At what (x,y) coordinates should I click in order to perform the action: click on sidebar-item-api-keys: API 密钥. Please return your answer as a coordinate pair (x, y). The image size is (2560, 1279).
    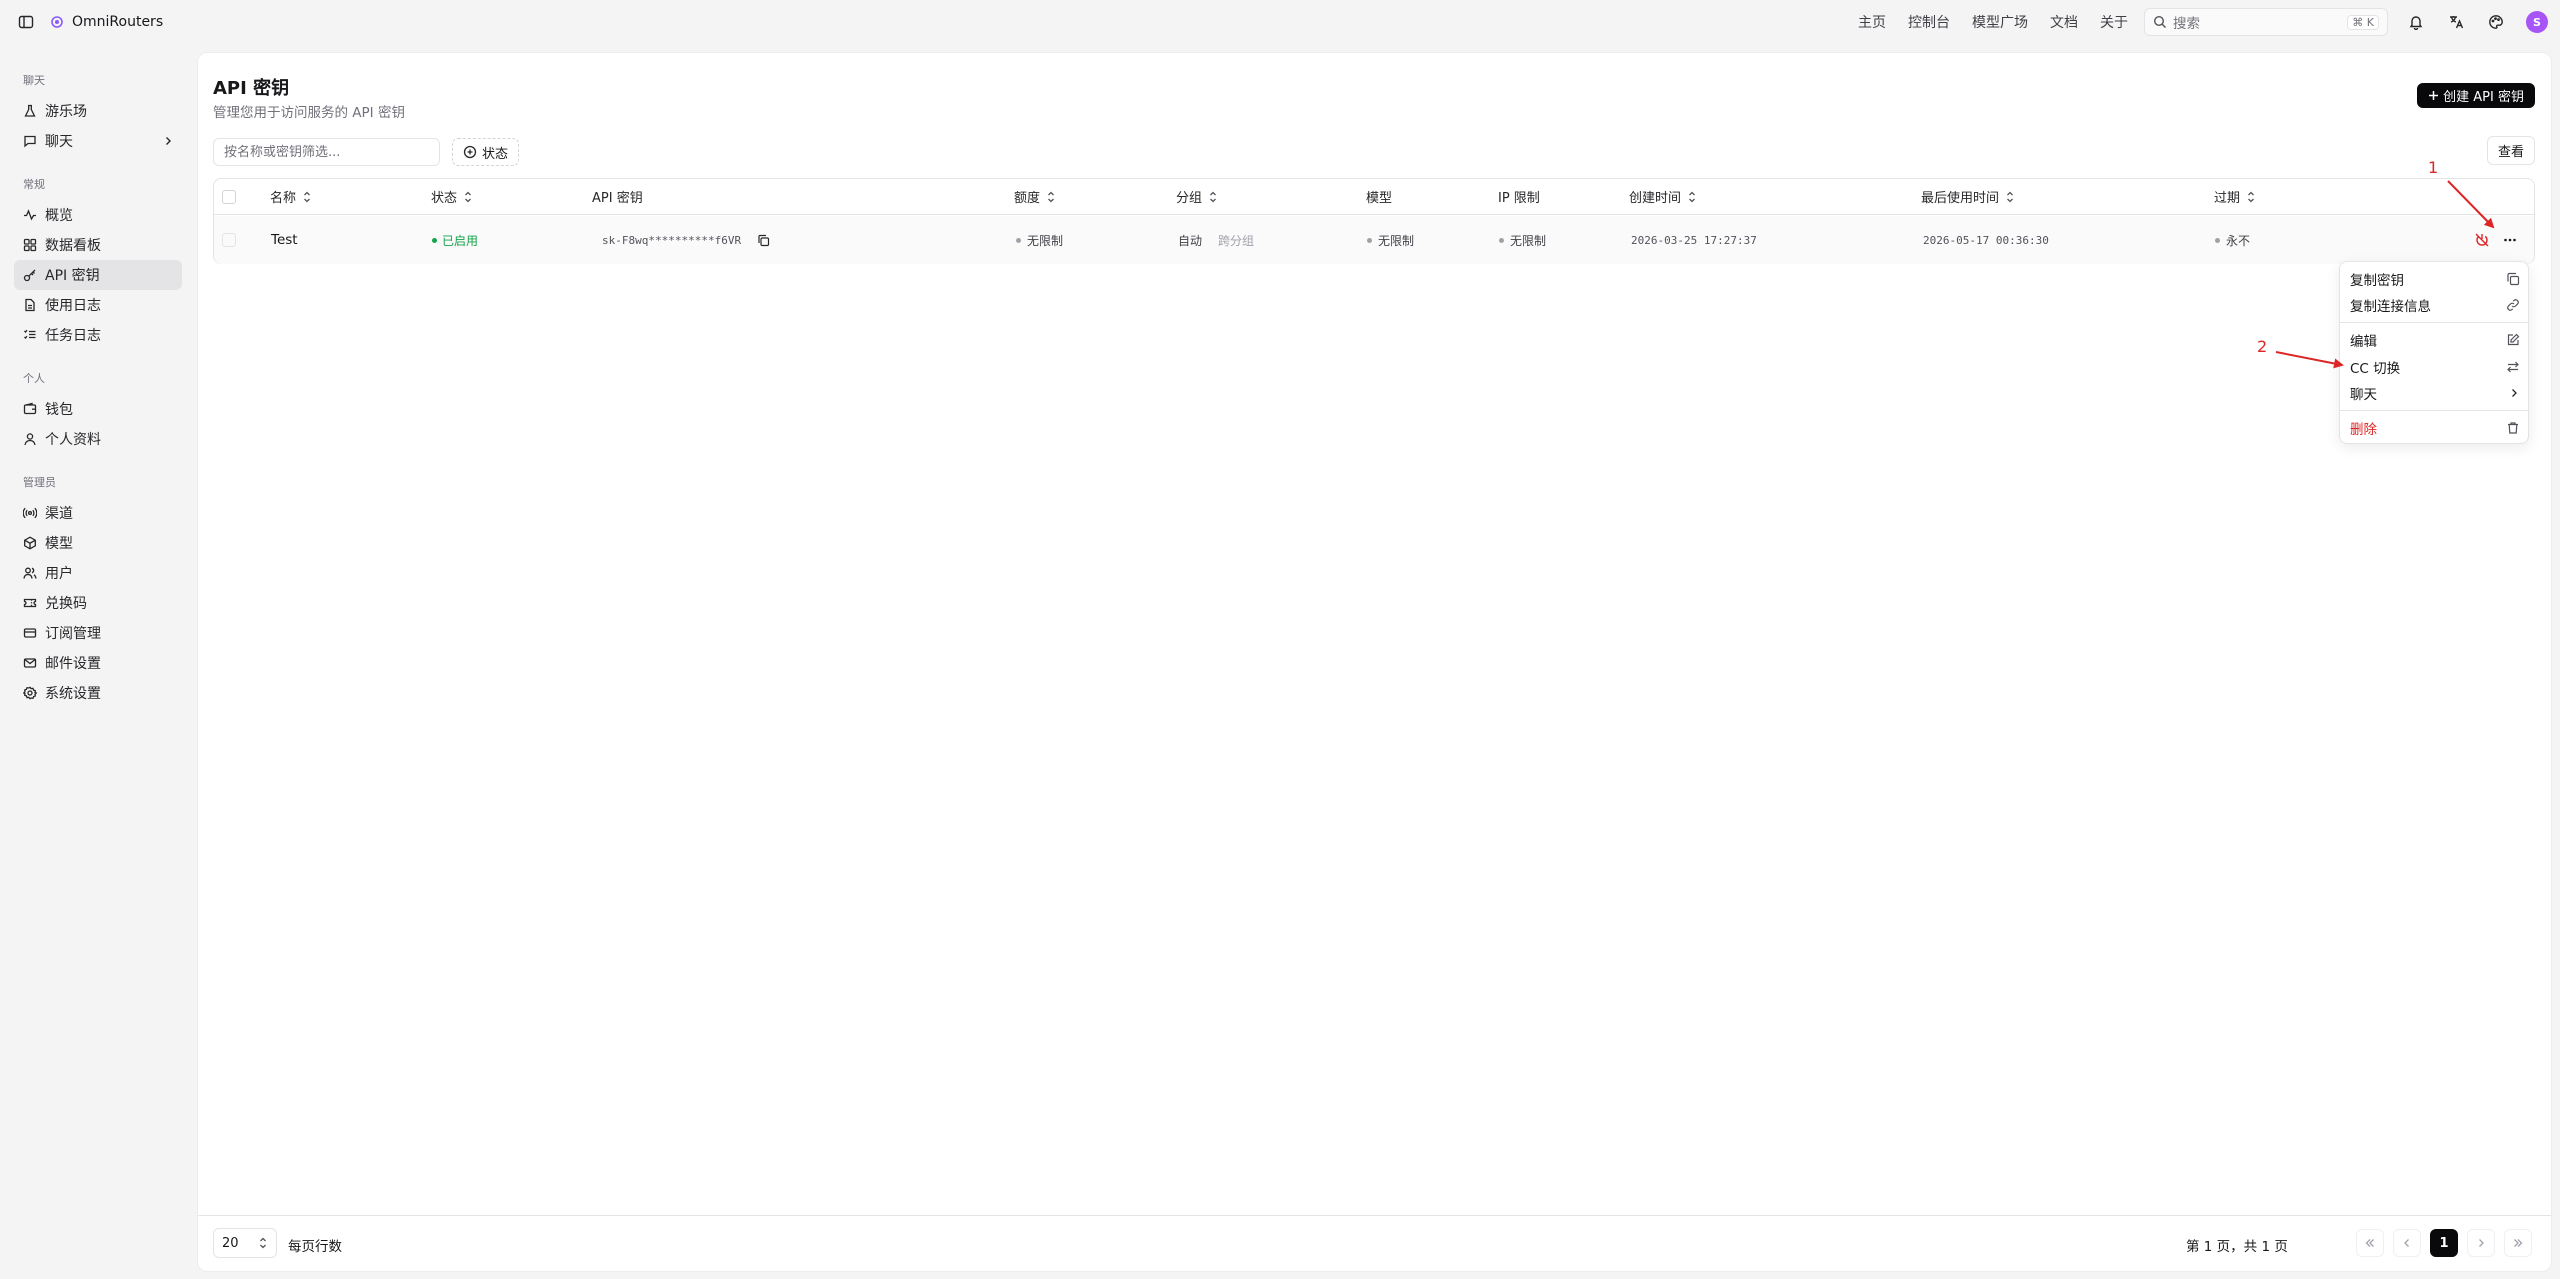
    Looking at the image, I should click on (98, 275).